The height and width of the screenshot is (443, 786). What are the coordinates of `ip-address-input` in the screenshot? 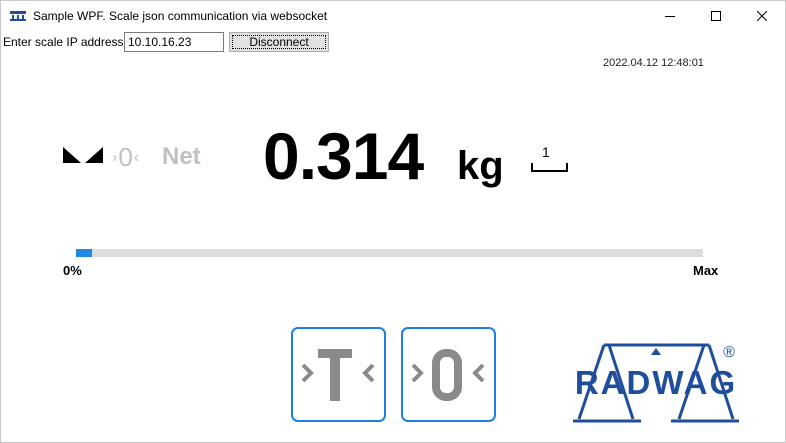 It's located at (174, 42).